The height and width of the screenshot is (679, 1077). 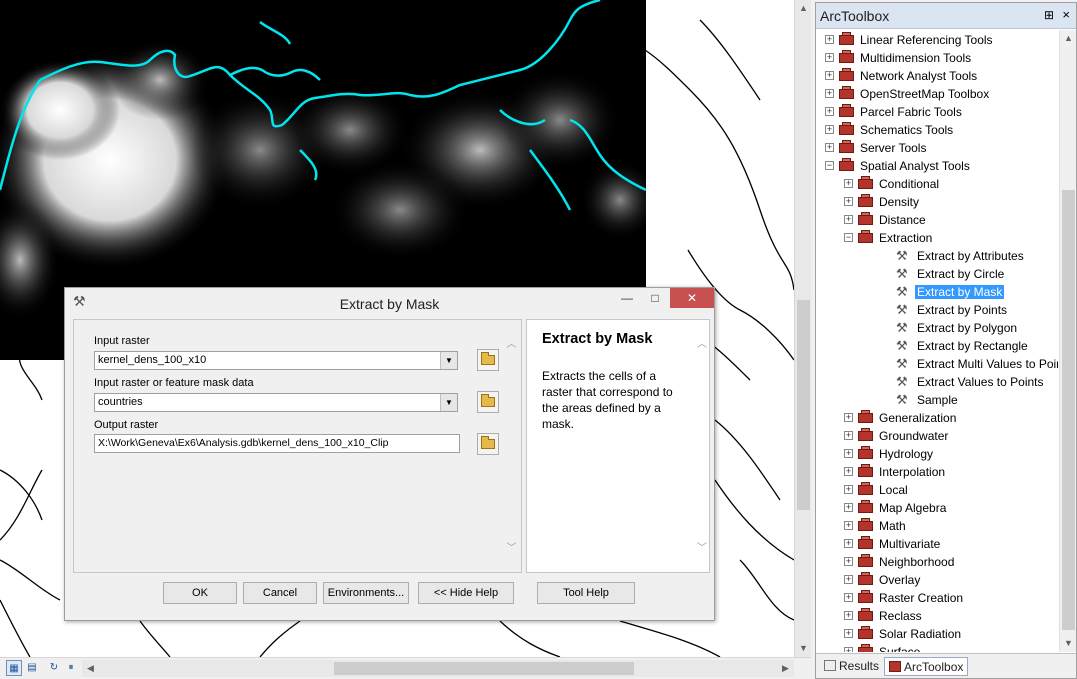 I want to click on tab-results: Results, so click(x=851, y=666).